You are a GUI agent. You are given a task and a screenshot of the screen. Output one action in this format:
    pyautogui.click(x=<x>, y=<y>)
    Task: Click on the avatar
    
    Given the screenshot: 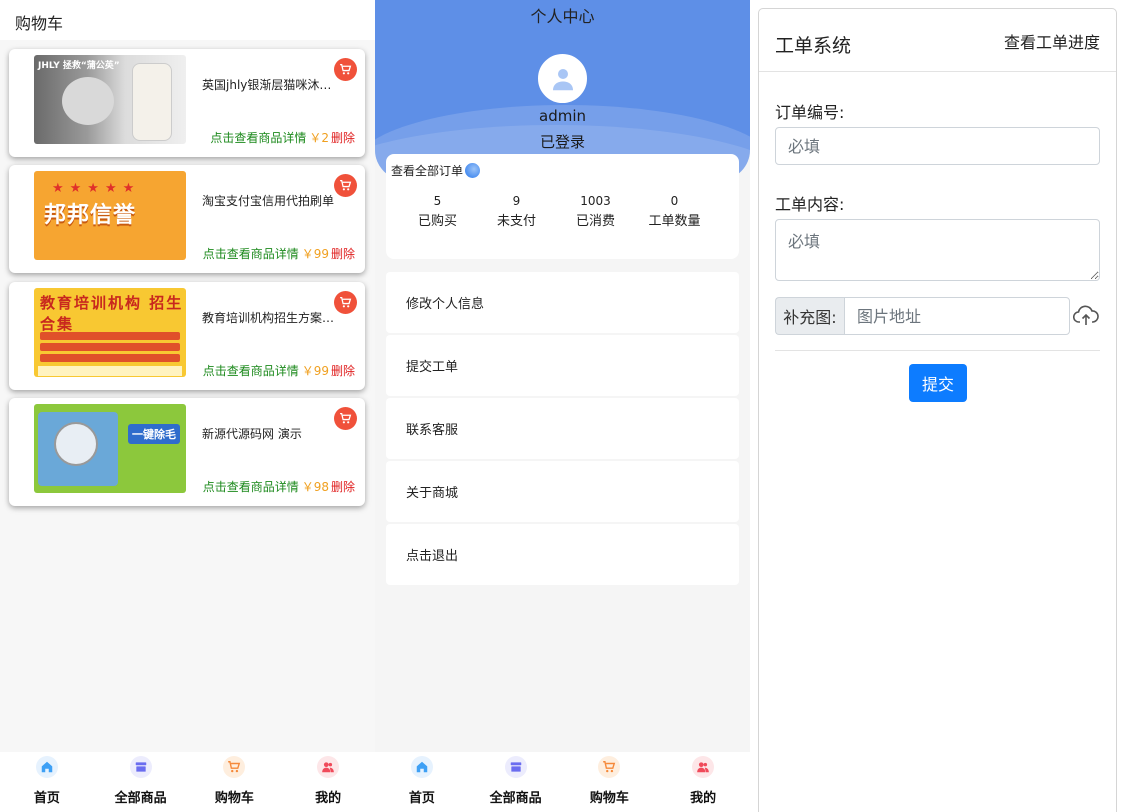 What is the action you would take?
    pyautogui.click(x=562, y=78)
    